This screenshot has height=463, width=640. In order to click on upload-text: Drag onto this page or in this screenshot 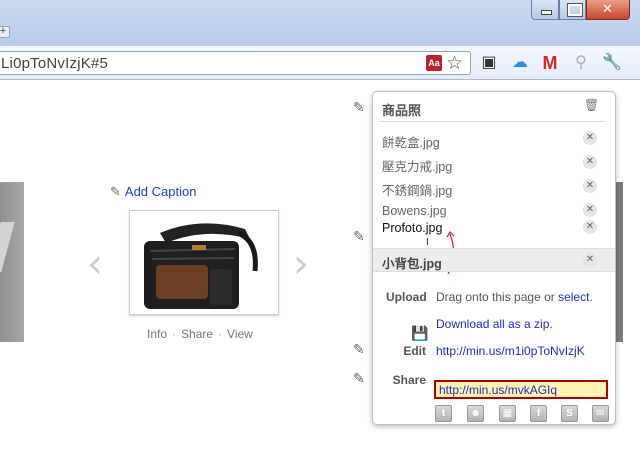, I will do `click(495, 297)`.